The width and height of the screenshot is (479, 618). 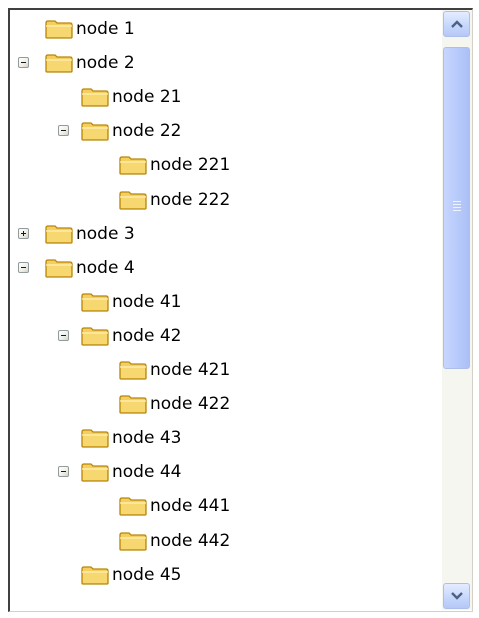 I want to click on vertical-scrollbar, so click(x=457, y=310).